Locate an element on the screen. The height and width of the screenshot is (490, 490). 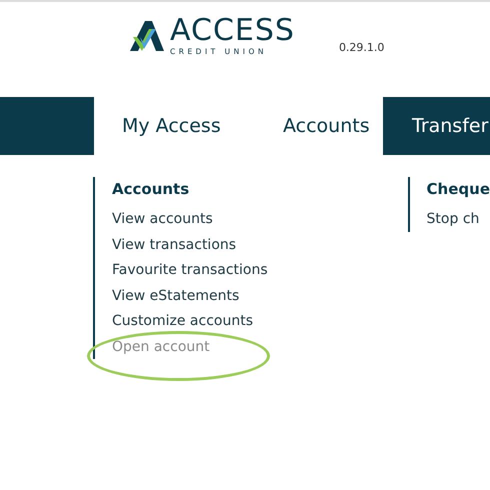
menu-link: View accounts is located at coordinates (162, 219).